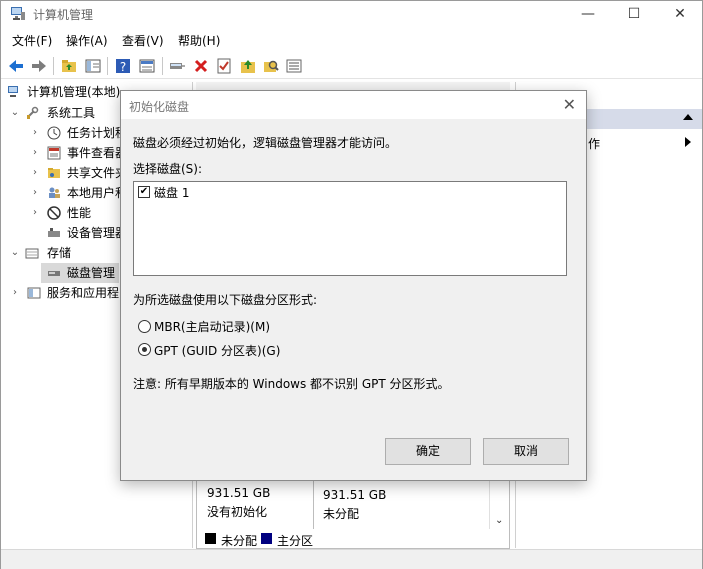  I want to click on help-icon: ?, so click(123, 66).